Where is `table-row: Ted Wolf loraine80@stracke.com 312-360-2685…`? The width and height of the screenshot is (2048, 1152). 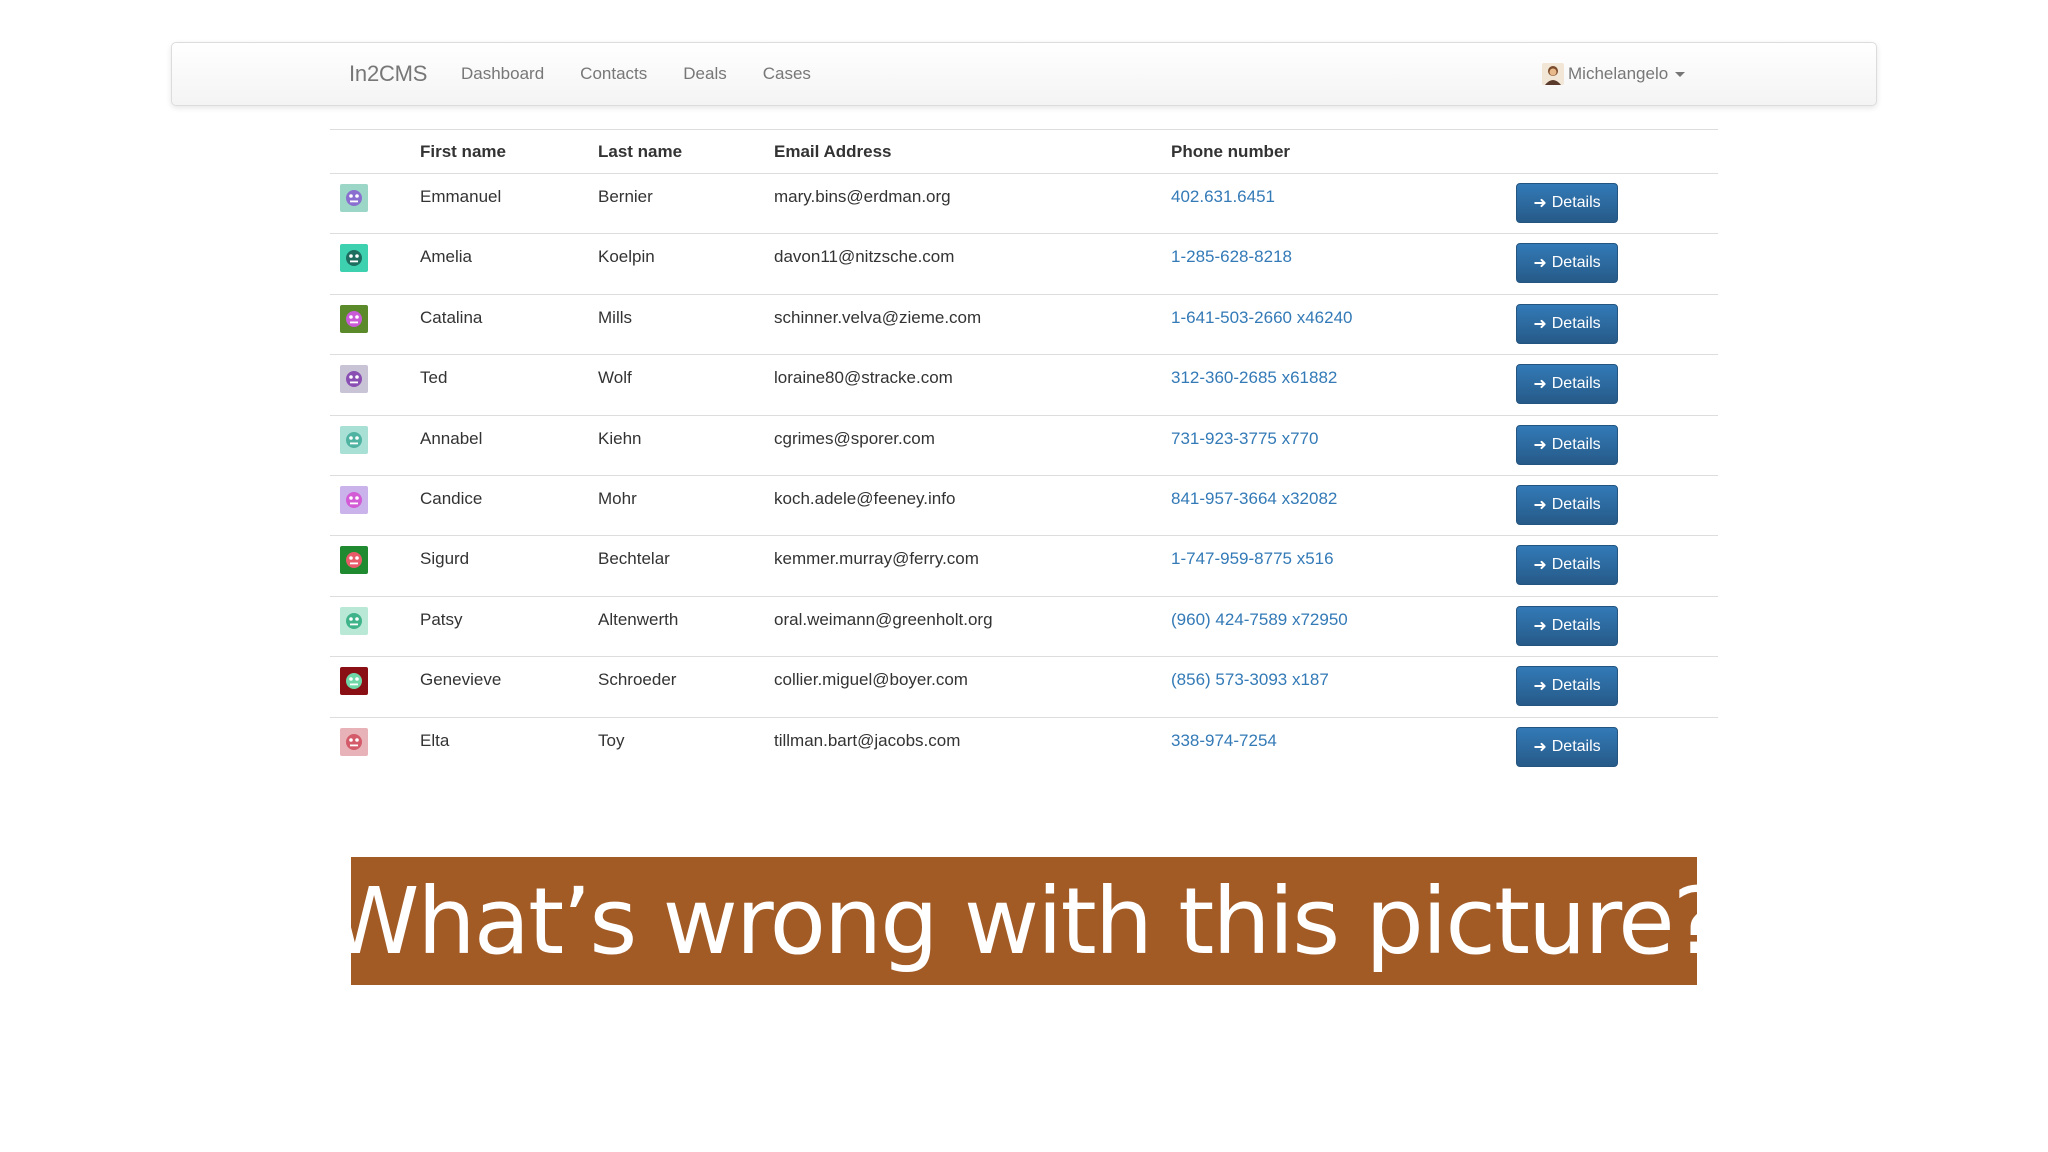
table-row: Ted Wolf loraine80@stracke.com 312-360-2685… is located at coordinates (1024, 385).